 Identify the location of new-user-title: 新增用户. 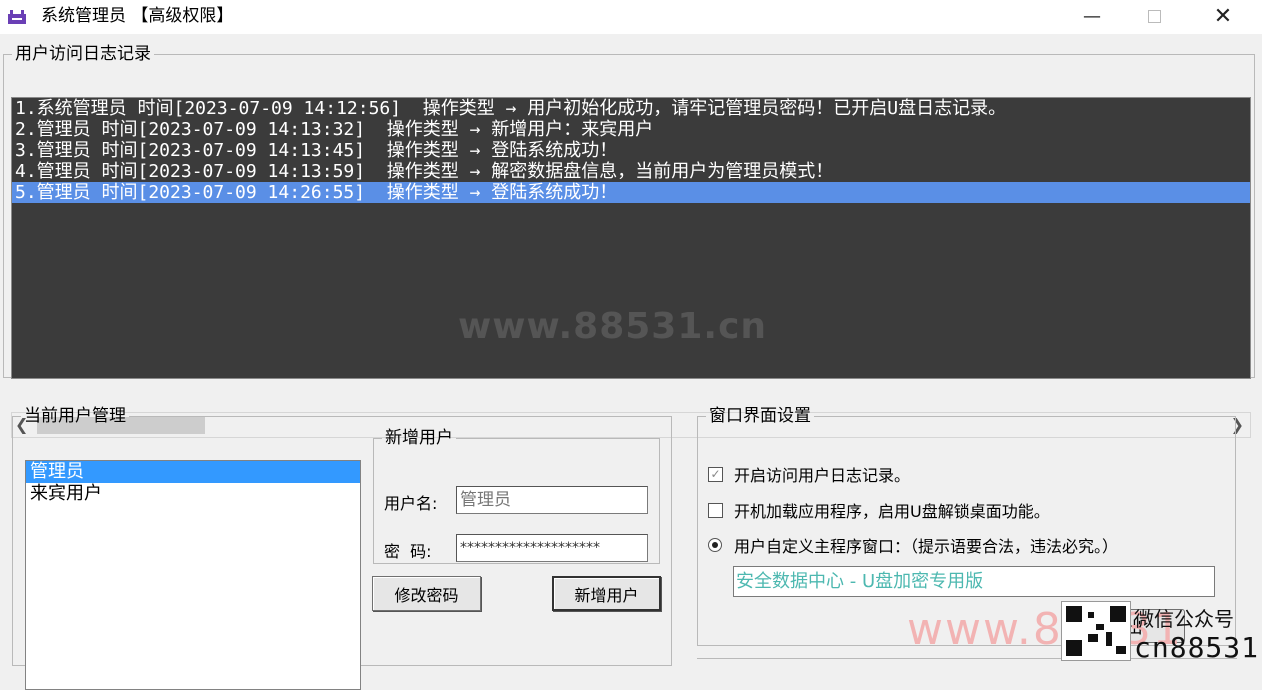
(419, 438).